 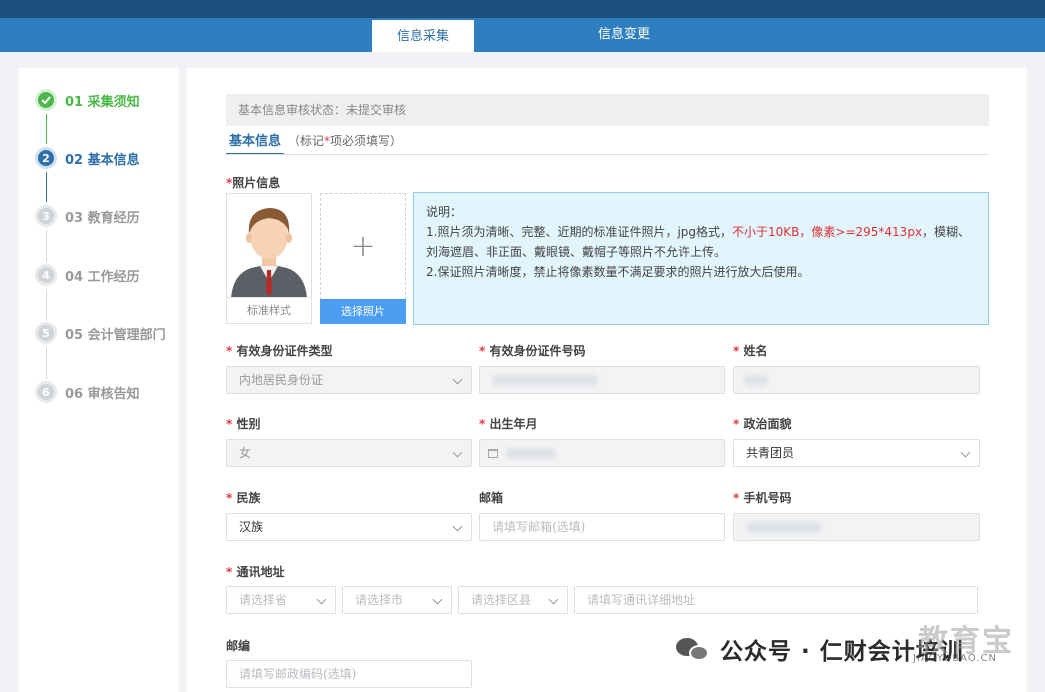 I want to click on step-number: 6, so click(x=46, y=392).